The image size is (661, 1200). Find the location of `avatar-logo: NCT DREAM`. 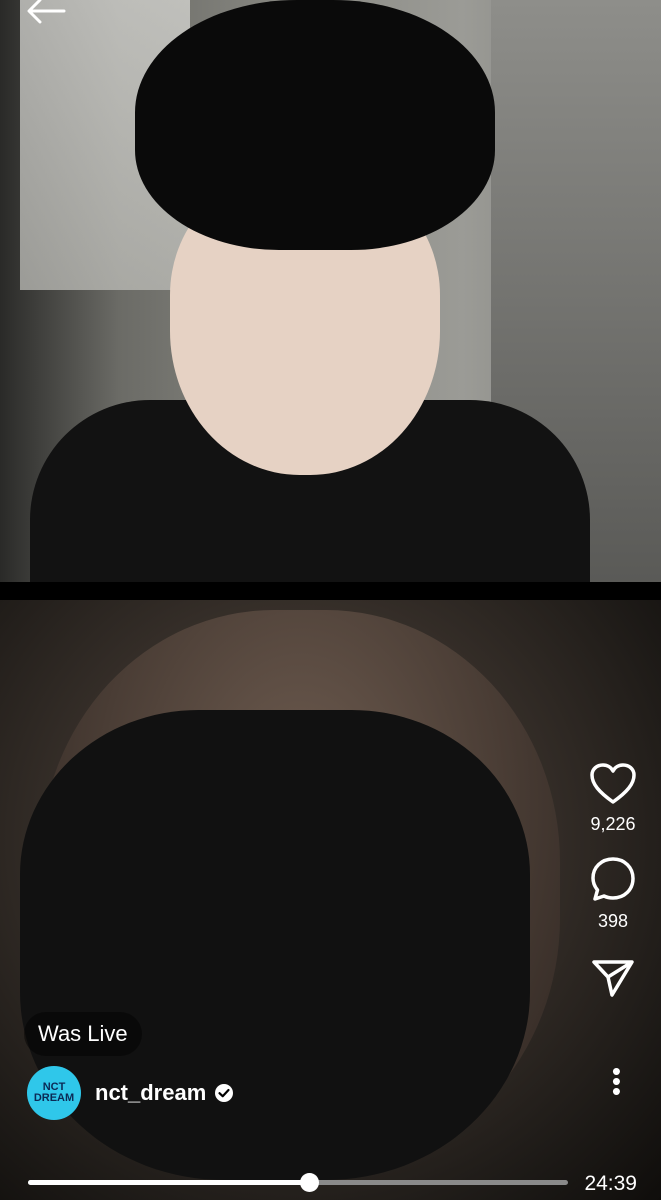

avatar-logo: NCT DREAM is located at coordinates (54, 1092).